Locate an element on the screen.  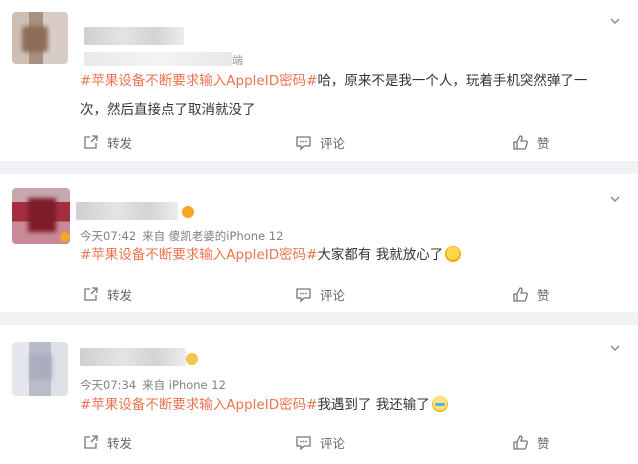
comment-text: #苹果设备不断要求输入AppleID密码#我遇到了 我还输了 is located at coordinates (345, 405).